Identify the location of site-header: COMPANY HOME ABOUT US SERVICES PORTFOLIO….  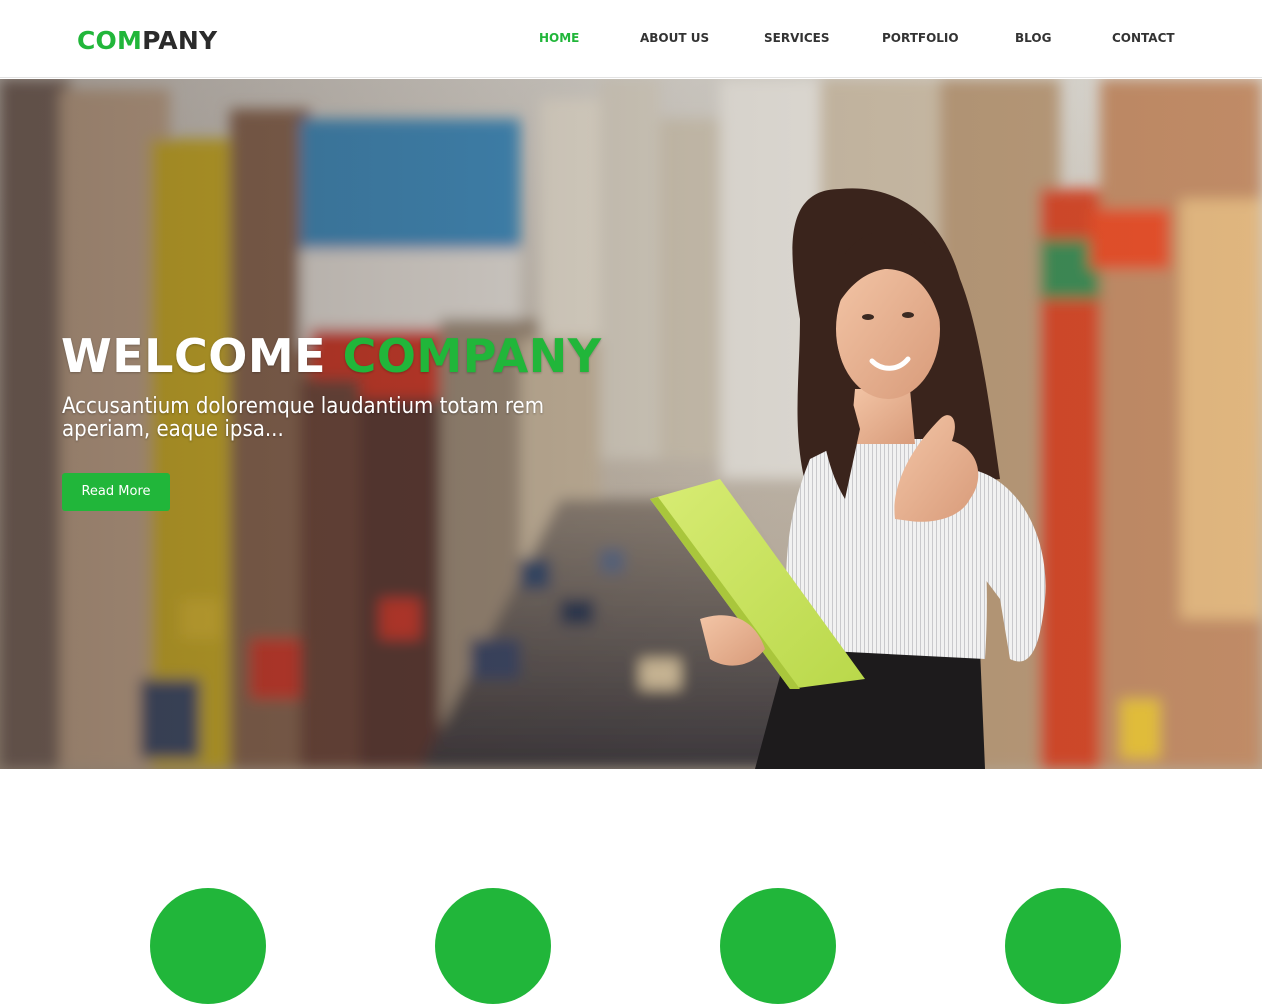
(631, 39).